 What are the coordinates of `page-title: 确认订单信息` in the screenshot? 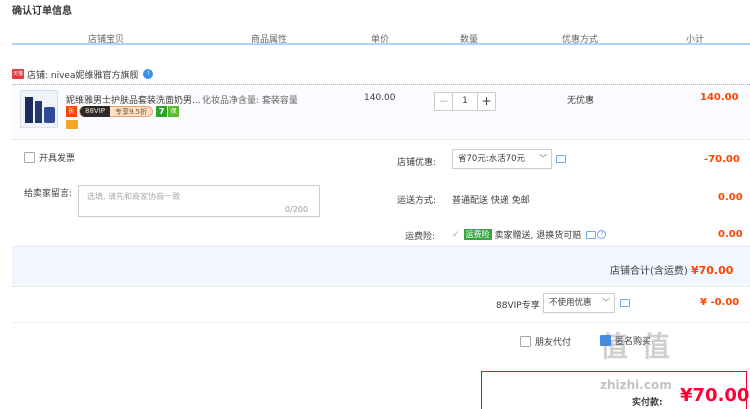 It's located at (42, 11).